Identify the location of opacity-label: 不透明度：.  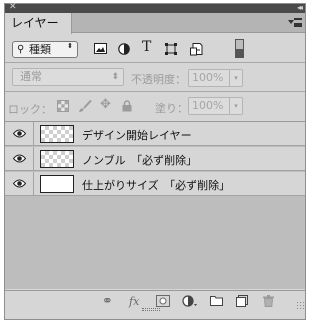
(158, 79).